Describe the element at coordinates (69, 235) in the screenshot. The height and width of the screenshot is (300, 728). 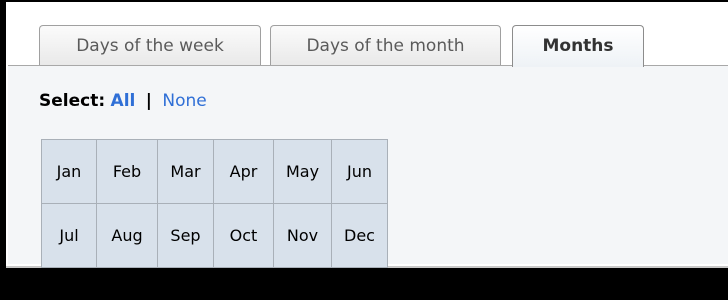
I see `month-cell-jul: Jul` at that location.